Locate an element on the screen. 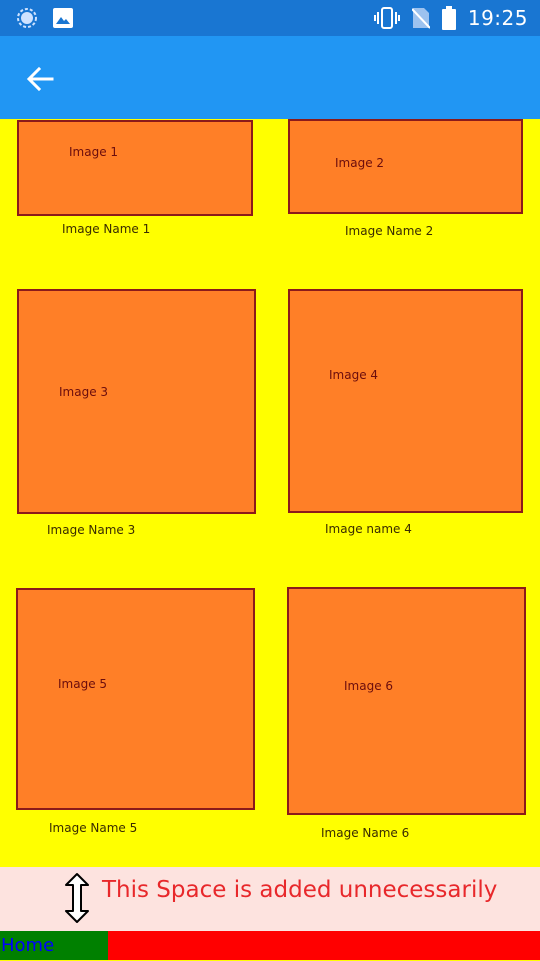 The image size is (540, 961). battery-icon is located at coordinates (448, 18).